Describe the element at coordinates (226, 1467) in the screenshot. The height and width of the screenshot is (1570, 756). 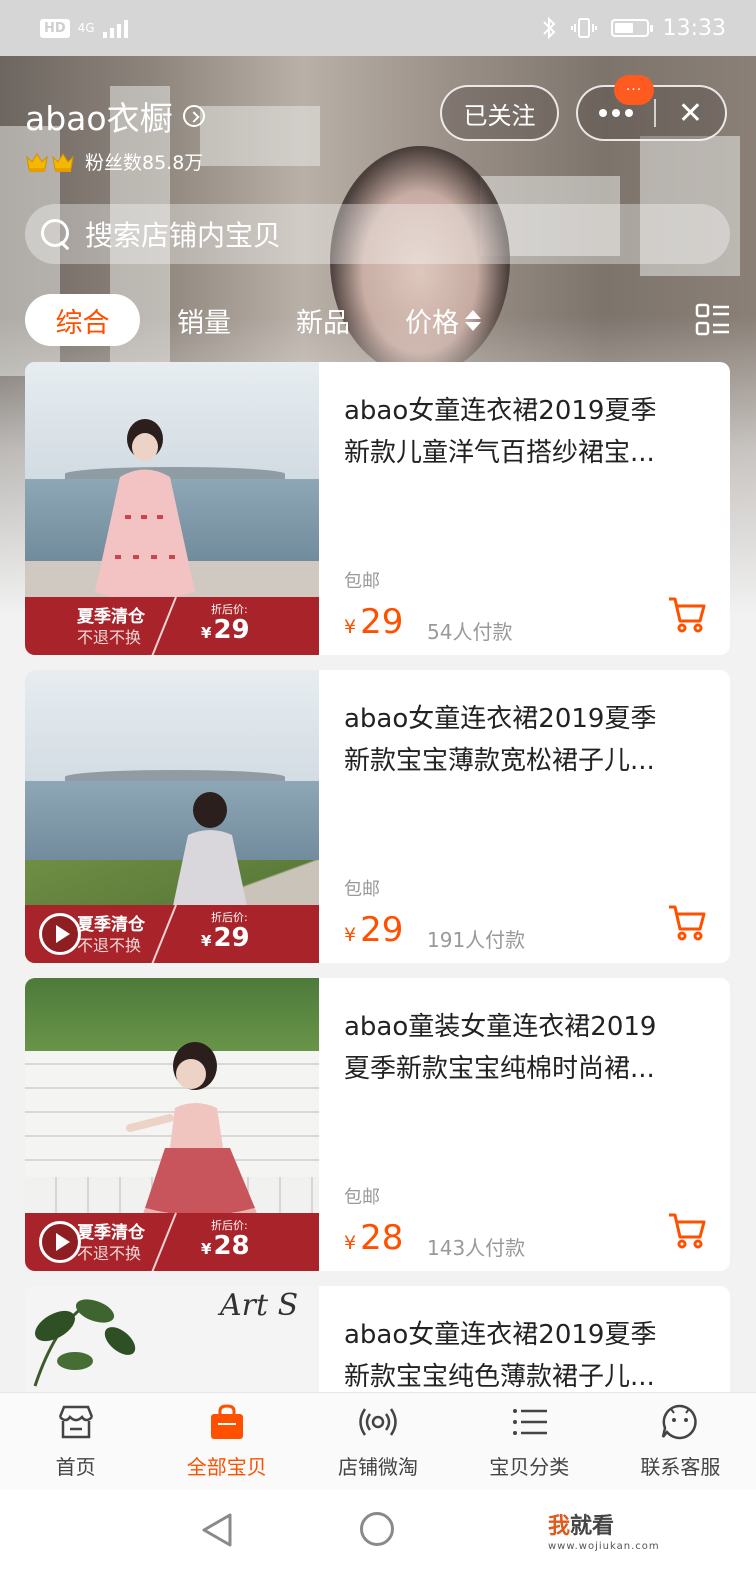
I see `nav-all-items-label: 全部宝贝` at that location.